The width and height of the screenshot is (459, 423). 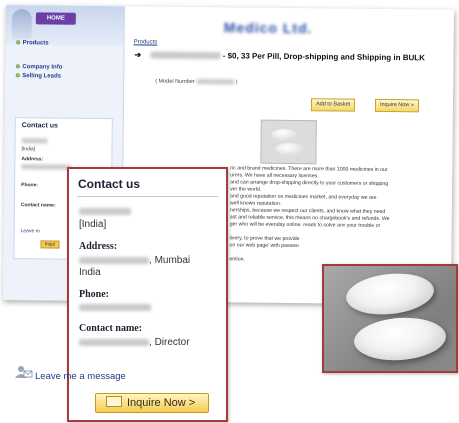 What do you see at coordinates (90, 272) in the screenshot?
I see `address-country: India` at bounding box center [90, 272].